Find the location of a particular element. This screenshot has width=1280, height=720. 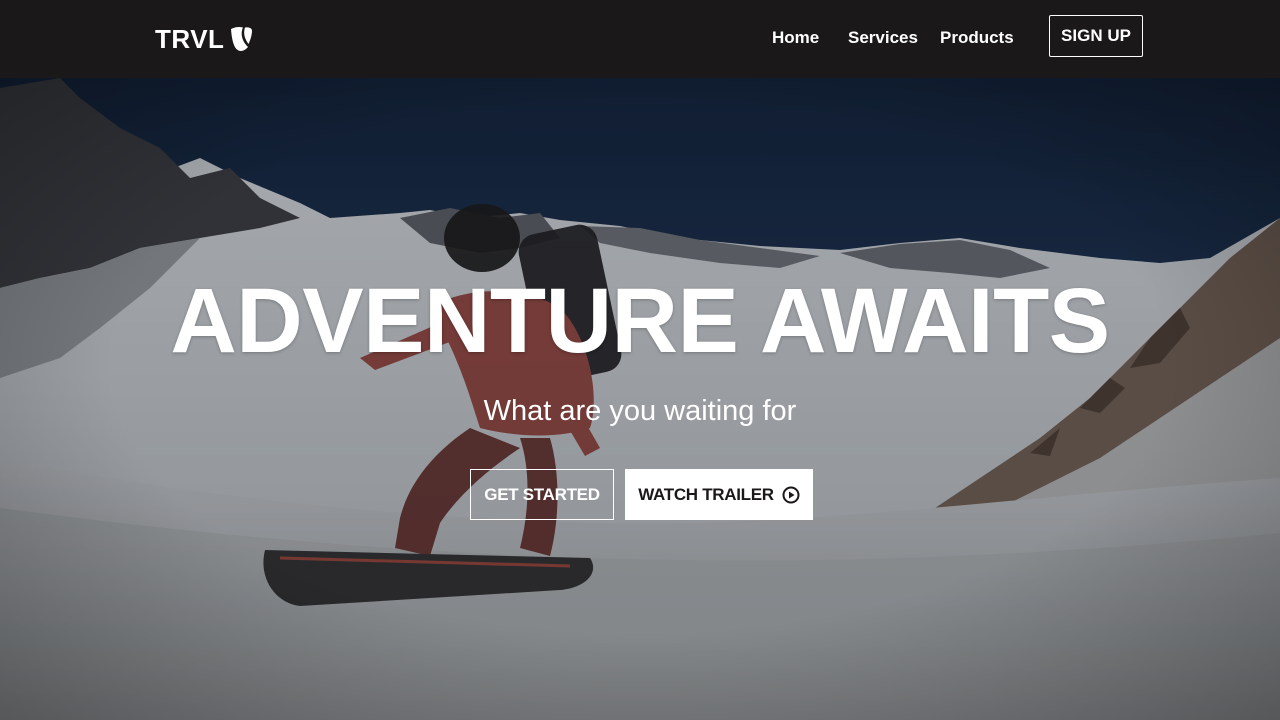

play-circle-icon is located at coordinates (791, 494).